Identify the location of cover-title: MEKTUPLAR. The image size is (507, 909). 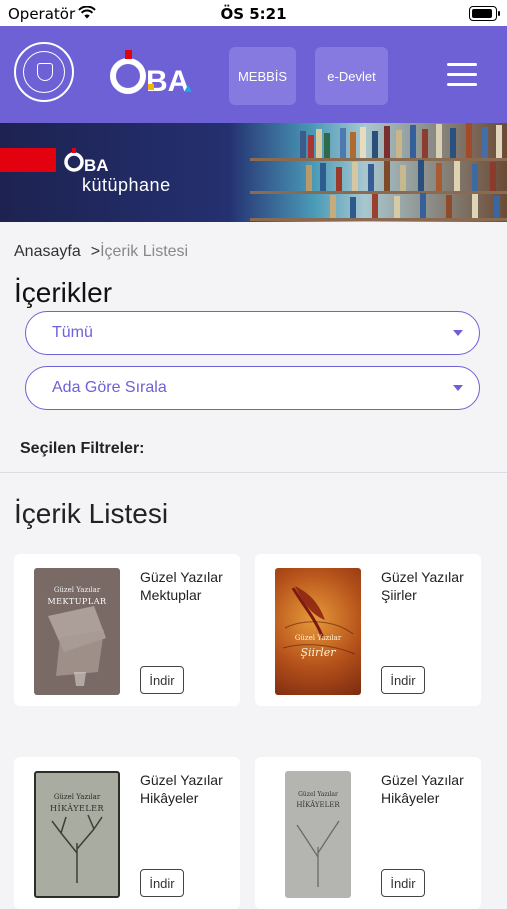
(77, 601).